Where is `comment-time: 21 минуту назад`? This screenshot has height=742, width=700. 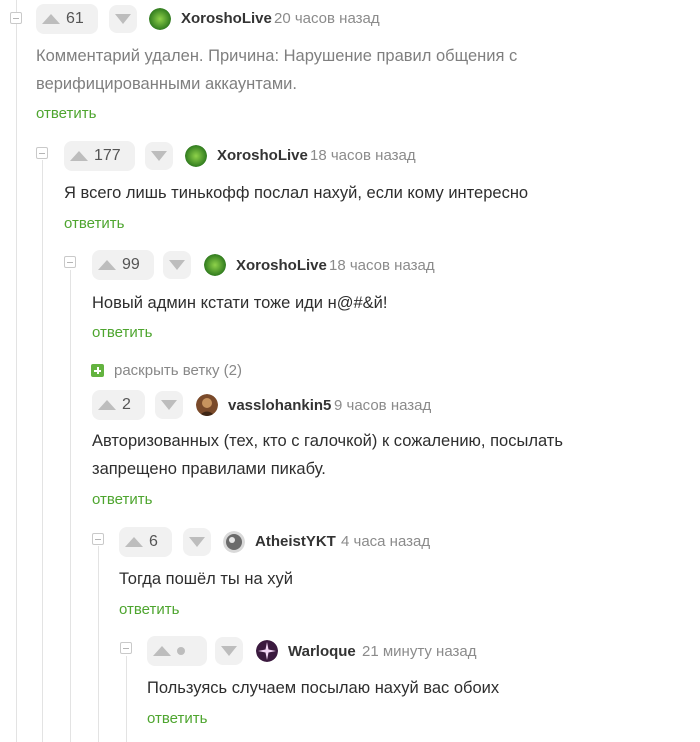 comment-time: 21 минуту назад is located at coordinates (419, 651).